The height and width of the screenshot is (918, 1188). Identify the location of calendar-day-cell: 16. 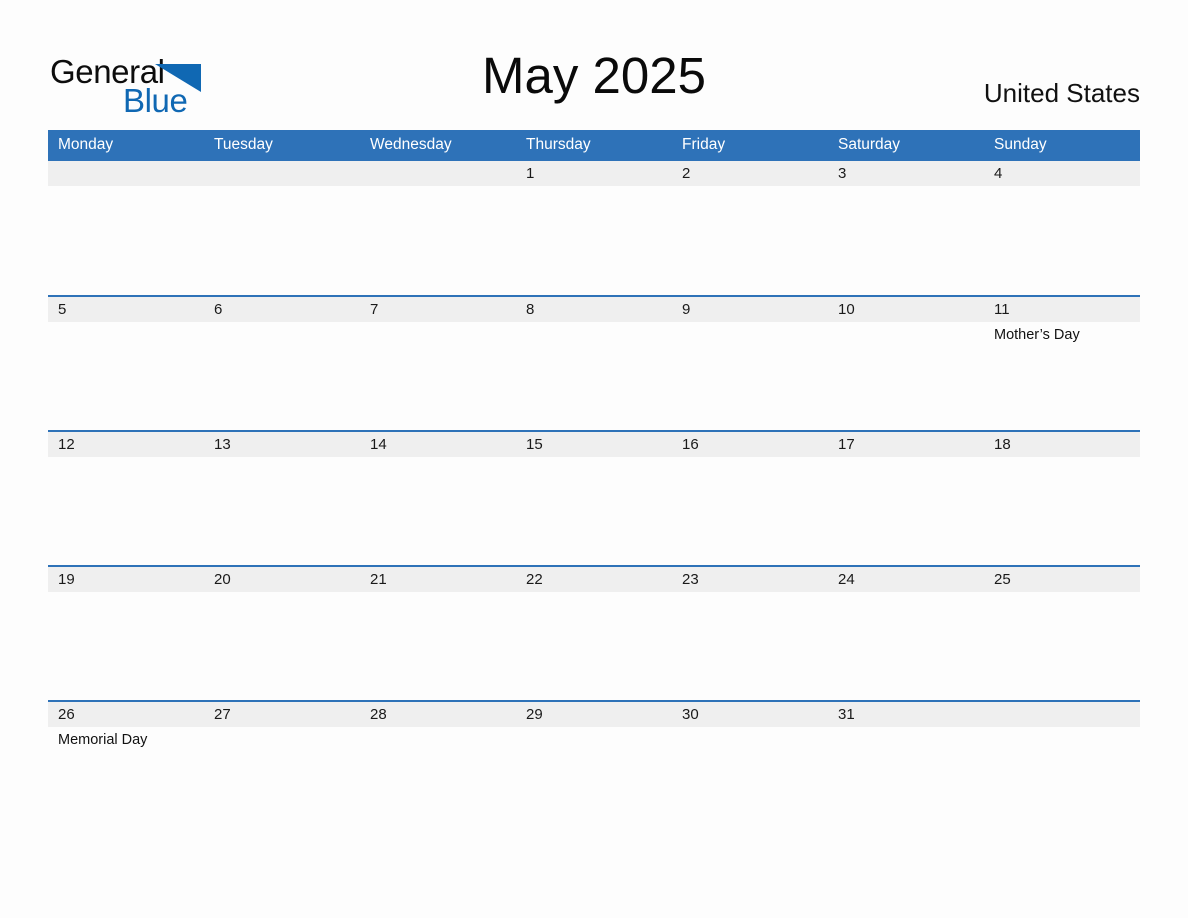
(750, 498).